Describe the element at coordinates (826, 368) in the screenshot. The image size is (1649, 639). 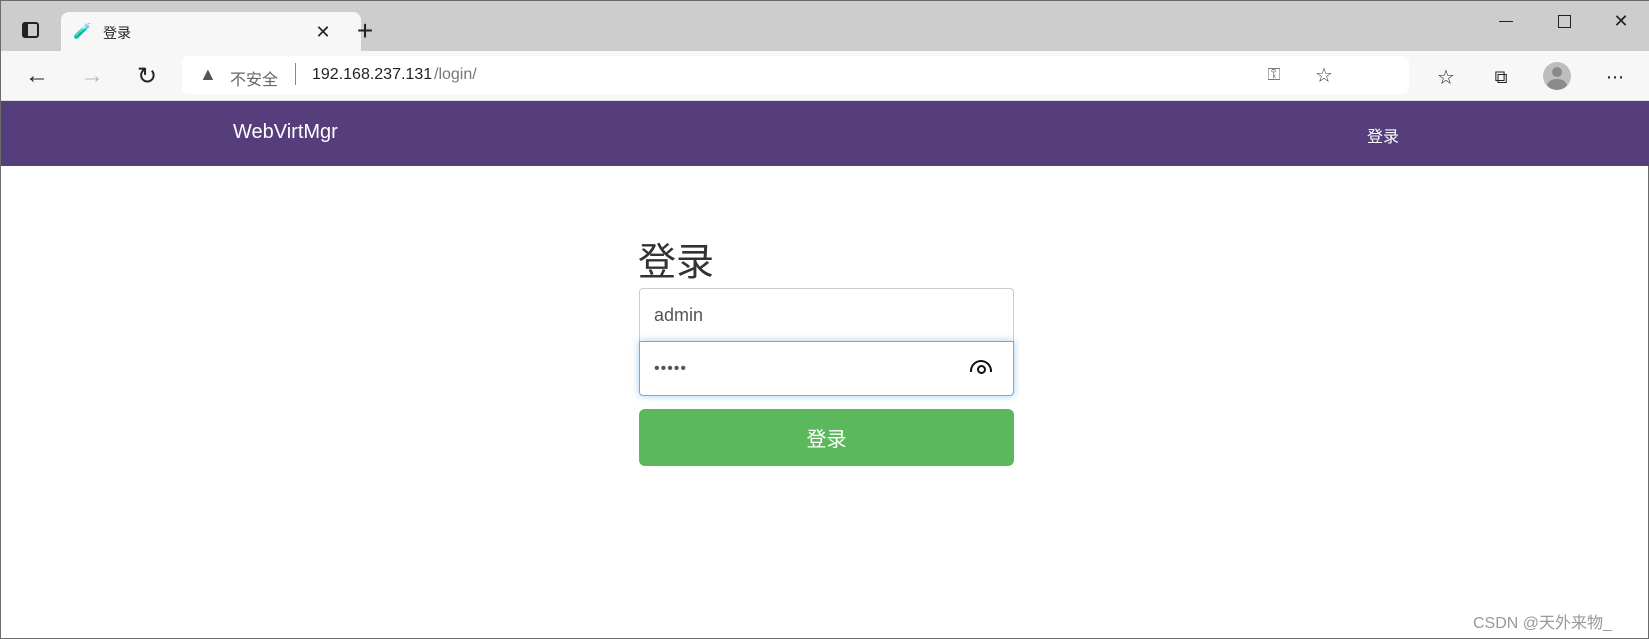
I see `password-input: •••••` at that location.